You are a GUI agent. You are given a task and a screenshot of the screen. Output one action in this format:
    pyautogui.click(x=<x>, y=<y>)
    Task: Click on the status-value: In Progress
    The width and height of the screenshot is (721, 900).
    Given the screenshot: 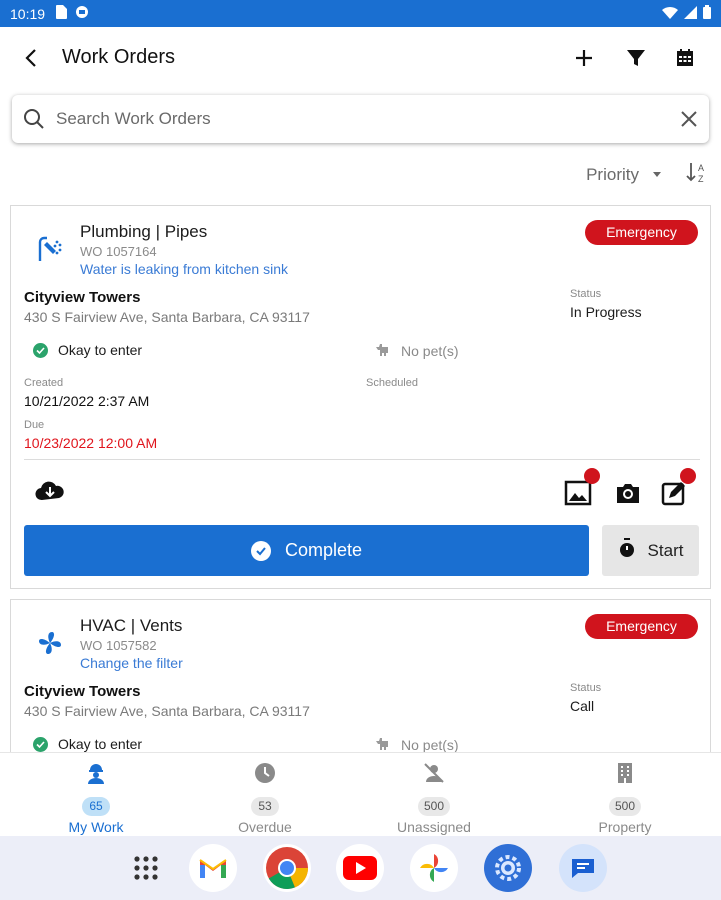 What is the action you would take?
    pyautogui.click(x=606, y=312)
    